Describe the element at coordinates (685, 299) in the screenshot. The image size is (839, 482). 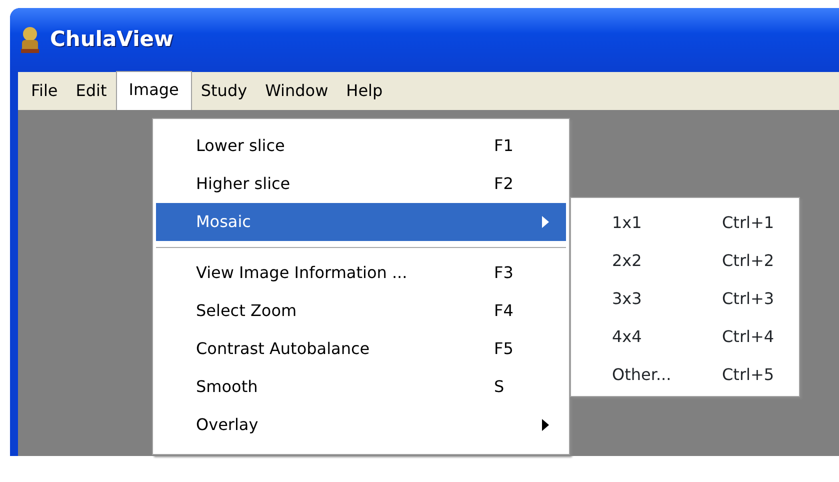
I see `menu-item: 3x3 Ctrl+3` at that location.